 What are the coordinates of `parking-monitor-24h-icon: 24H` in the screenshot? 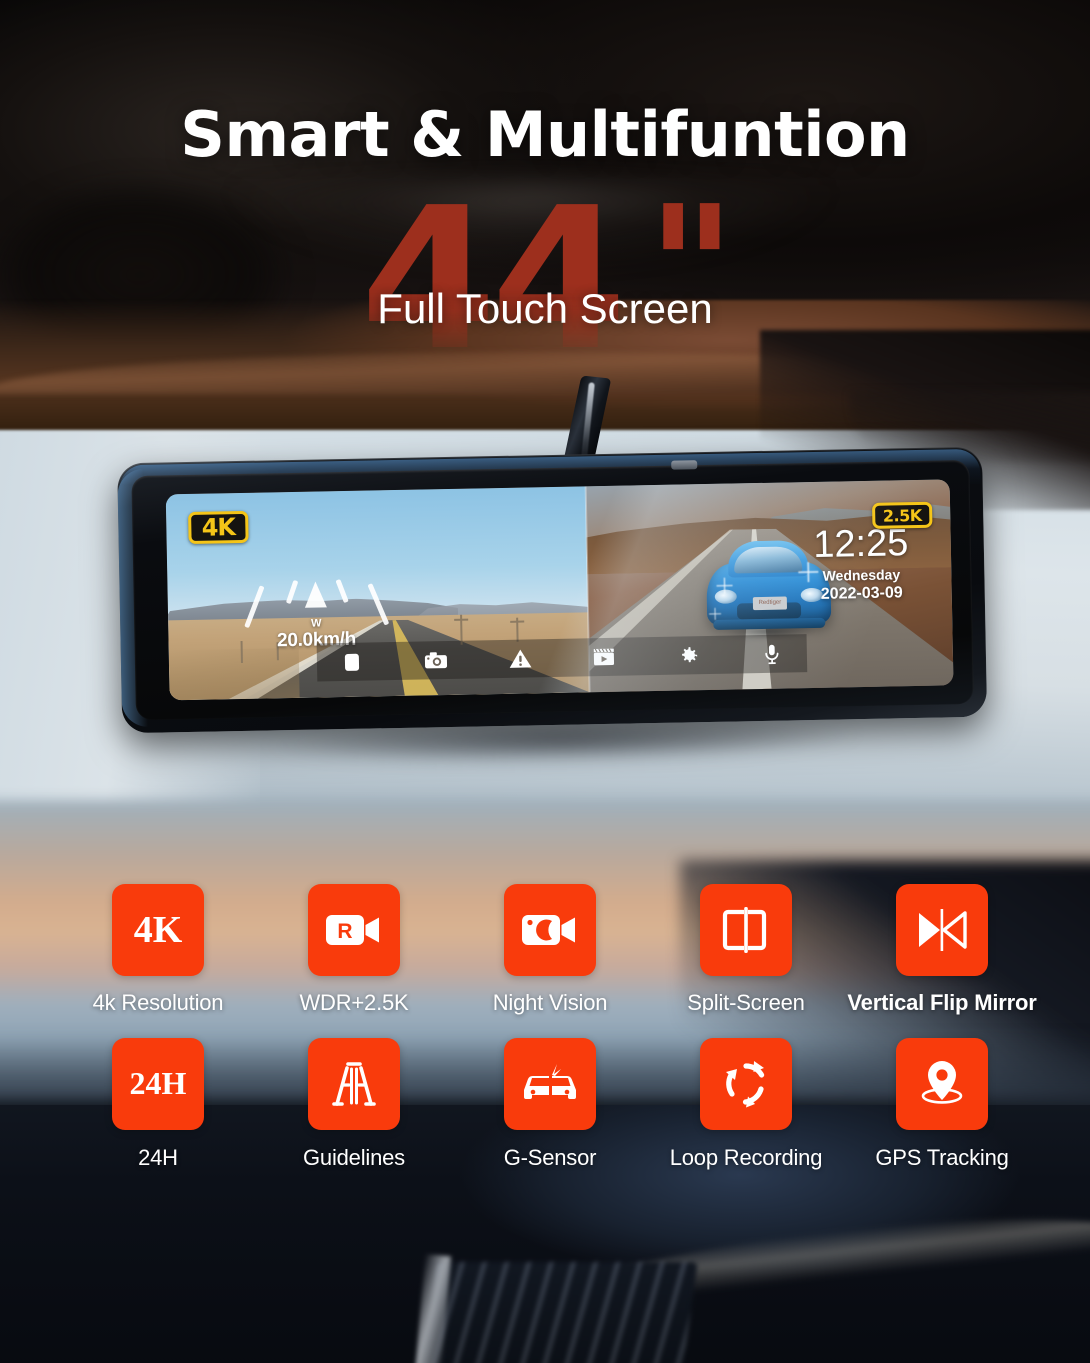 It's located at (158, 1083).